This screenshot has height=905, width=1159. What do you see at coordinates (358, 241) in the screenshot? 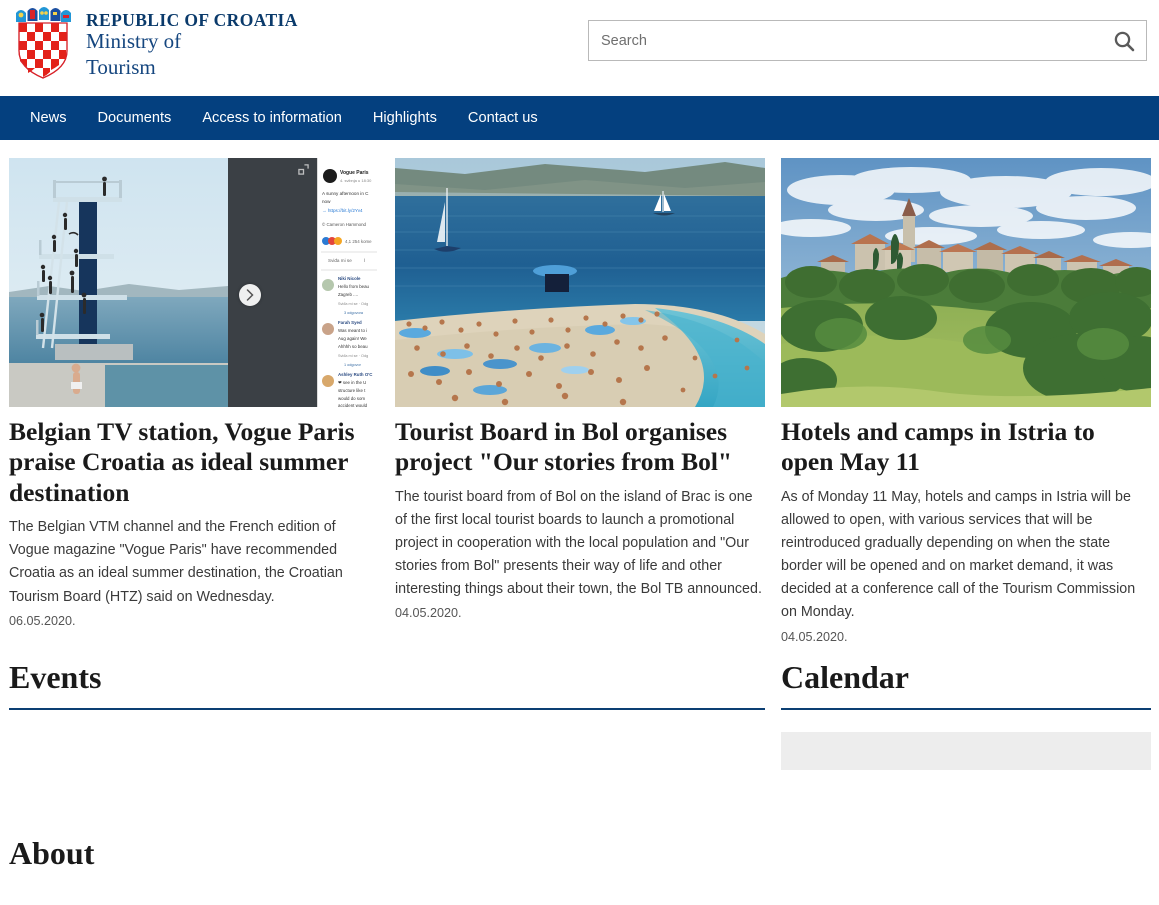
I see `svg-text: 4,1 254 kome` at bounding box center [358, 241].